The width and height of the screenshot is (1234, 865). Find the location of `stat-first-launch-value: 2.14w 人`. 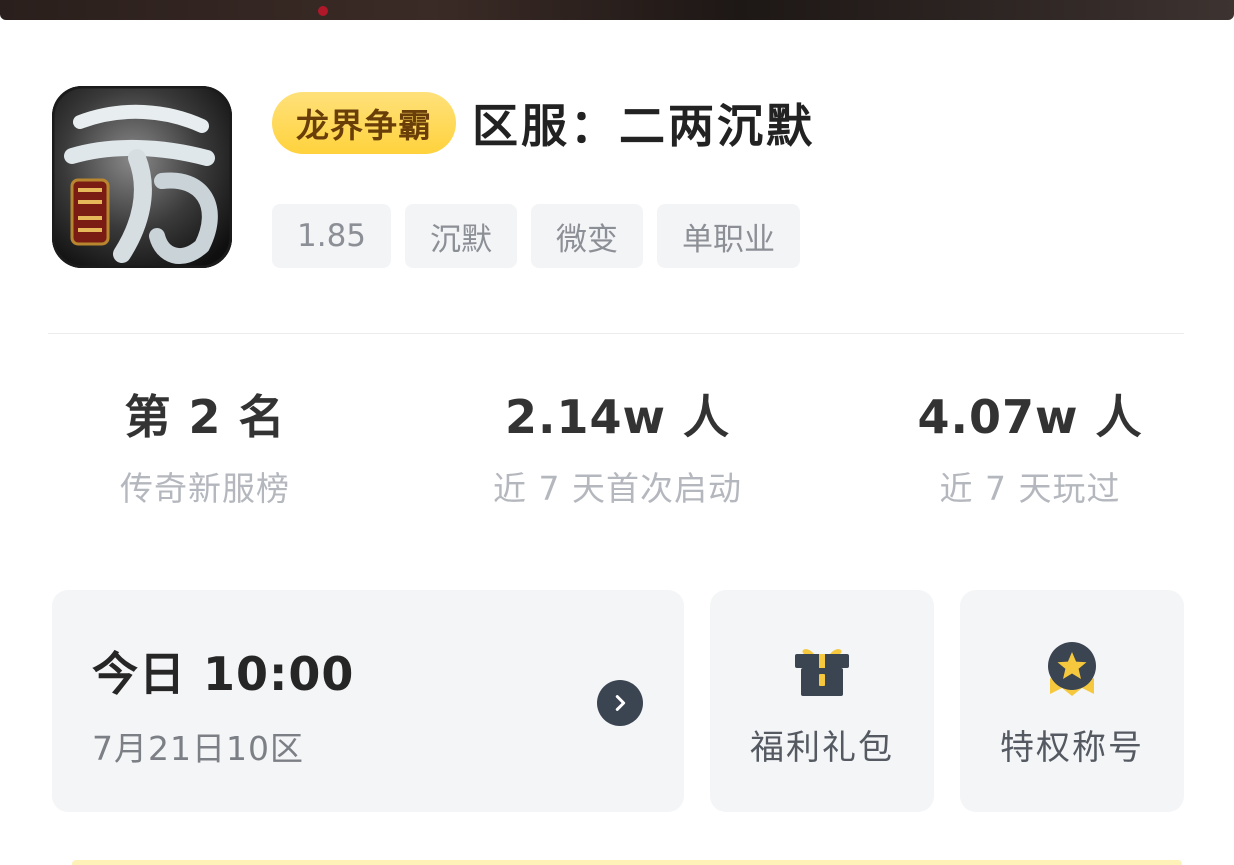

stat-first-launch-value: 2.14w 人 is located at coordinates (617, 417).